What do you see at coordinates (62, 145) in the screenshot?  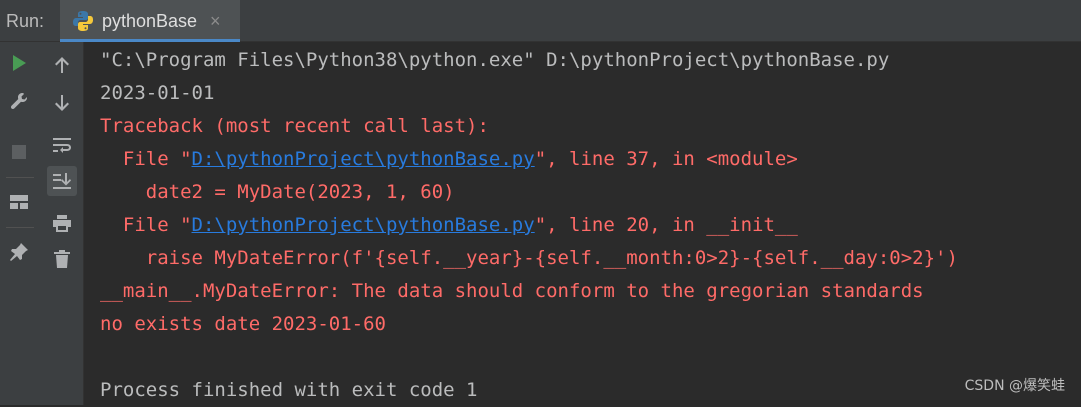 I see `soft-wrap-icon` at bounding box center [62, 145].